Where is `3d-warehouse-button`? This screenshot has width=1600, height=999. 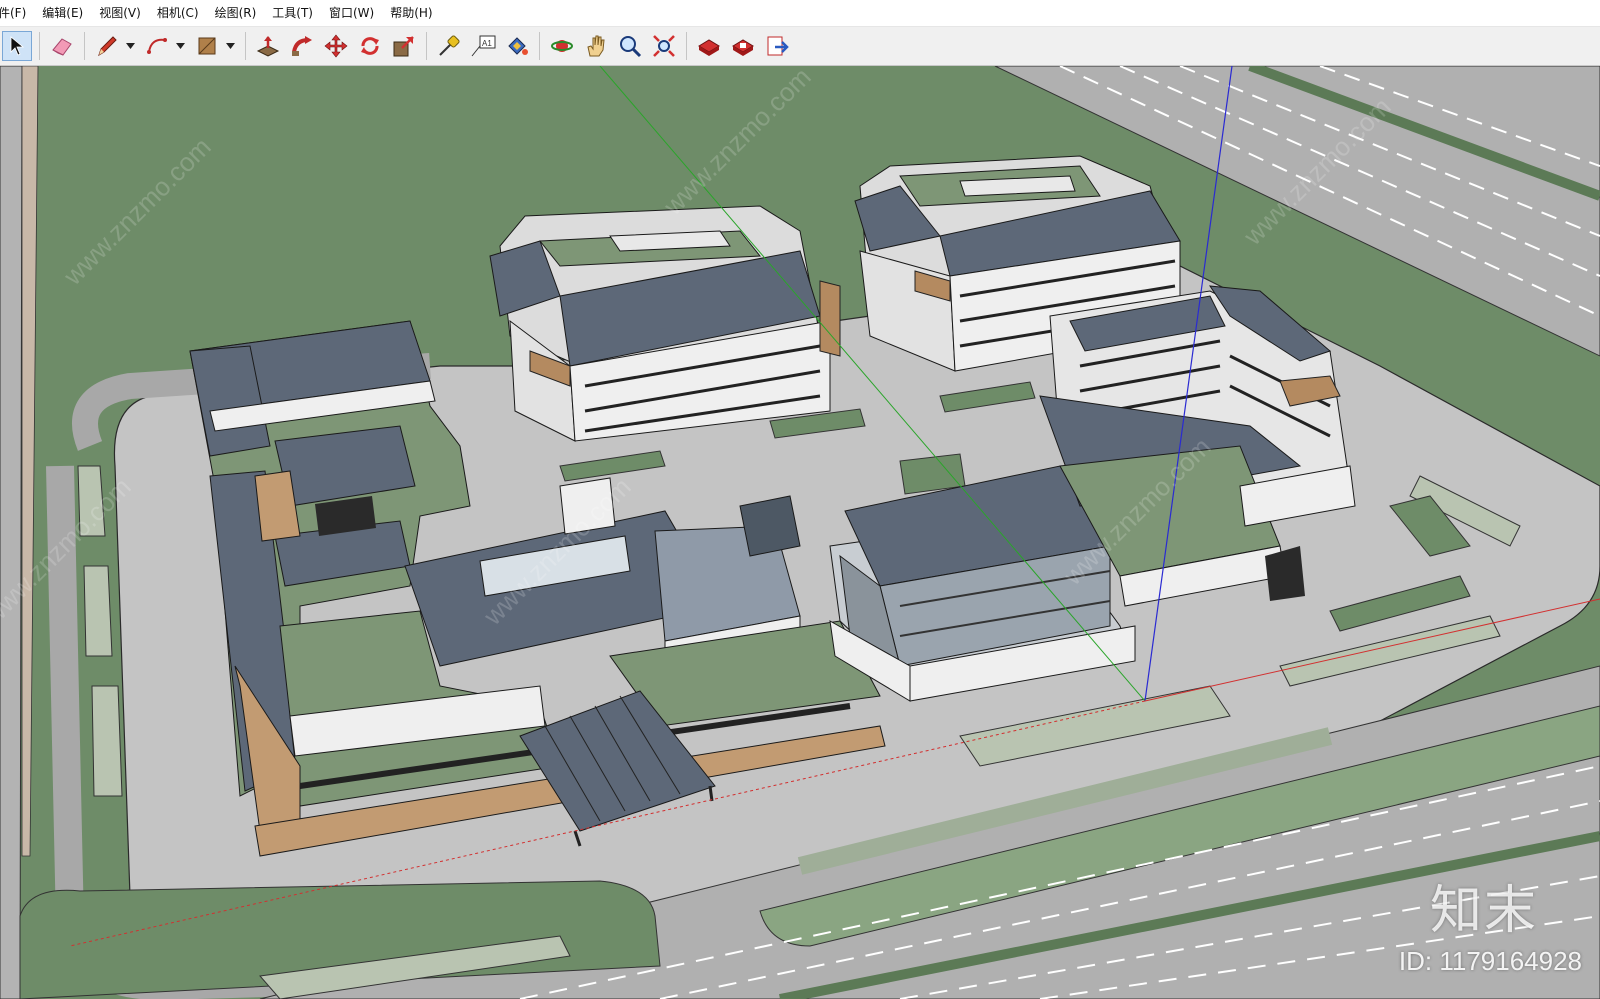 3d-warehouse-button is located at coordinates (709, 46).